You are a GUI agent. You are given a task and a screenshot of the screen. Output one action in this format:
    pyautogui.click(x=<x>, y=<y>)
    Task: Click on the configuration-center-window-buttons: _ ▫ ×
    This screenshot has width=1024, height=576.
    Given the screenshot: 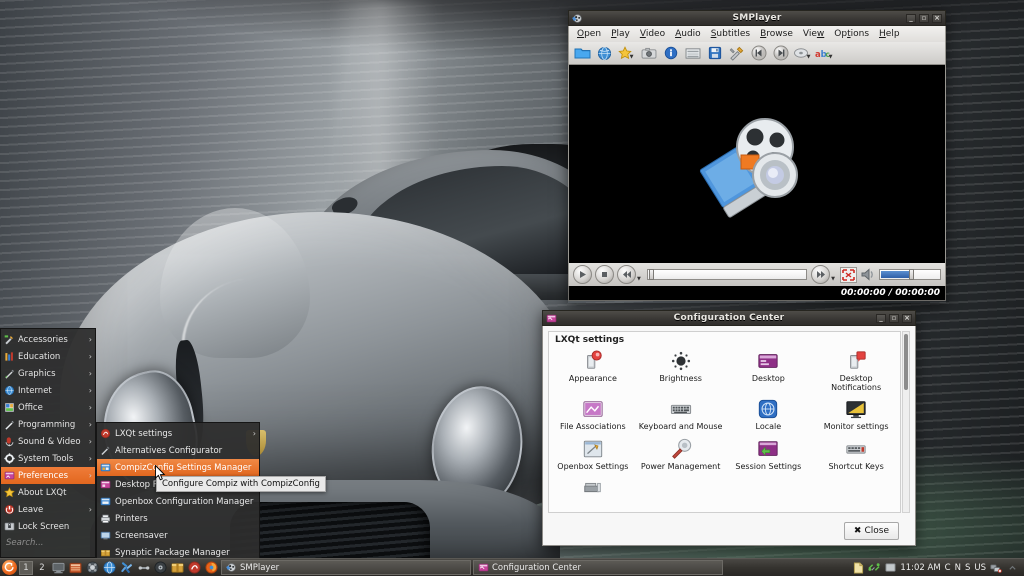 What is the action you would take?
    pyautogui.click(x=894, y=318)
    